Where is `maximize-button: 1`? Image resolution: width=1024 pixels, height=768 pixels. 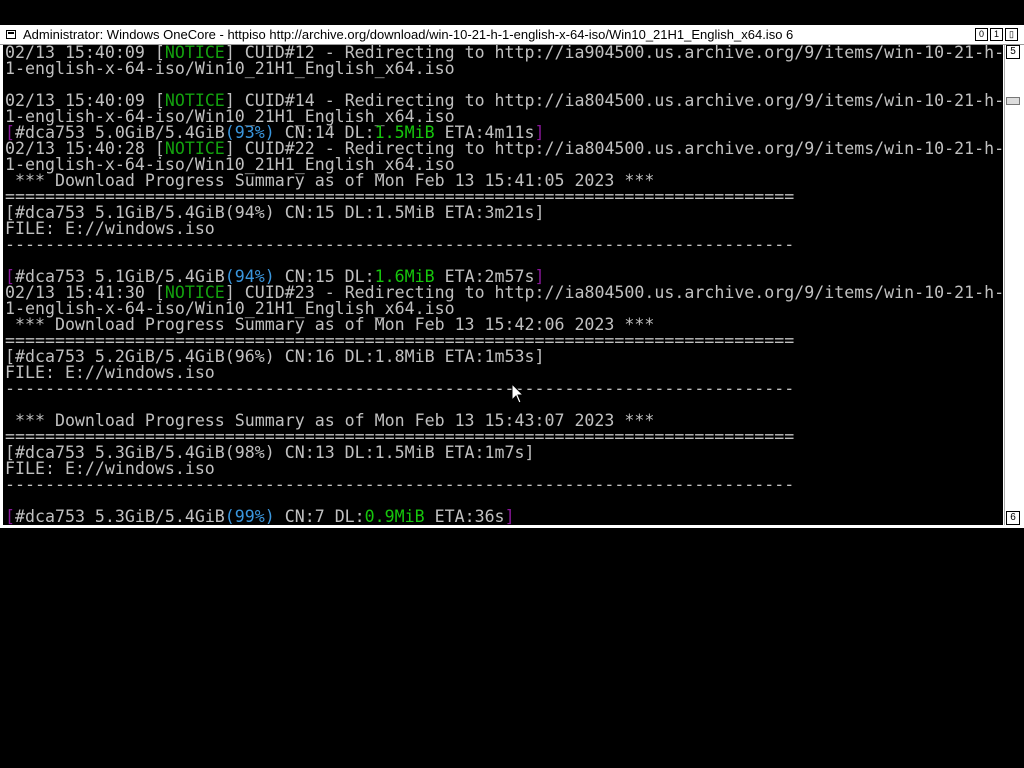 maximize-button: 1 is located at coordinates (996, 34).